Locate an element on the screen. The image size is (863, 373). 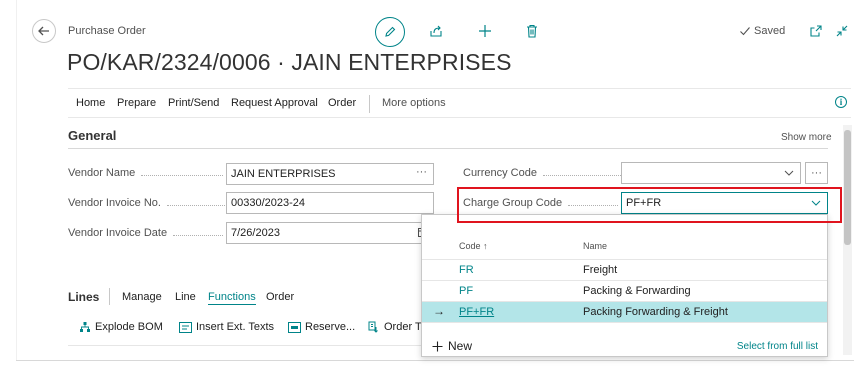
checkmark-icon is located at coordinates (745, 31).